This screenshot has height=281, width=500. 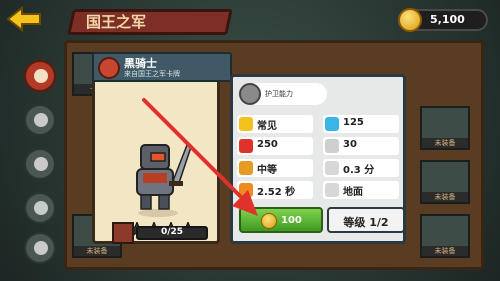 What do you see at coordinates (152, 74) in the screenshot?
I see `hero-subtitle: 来自国王之军卡牌` at bounding box center [152, 74].